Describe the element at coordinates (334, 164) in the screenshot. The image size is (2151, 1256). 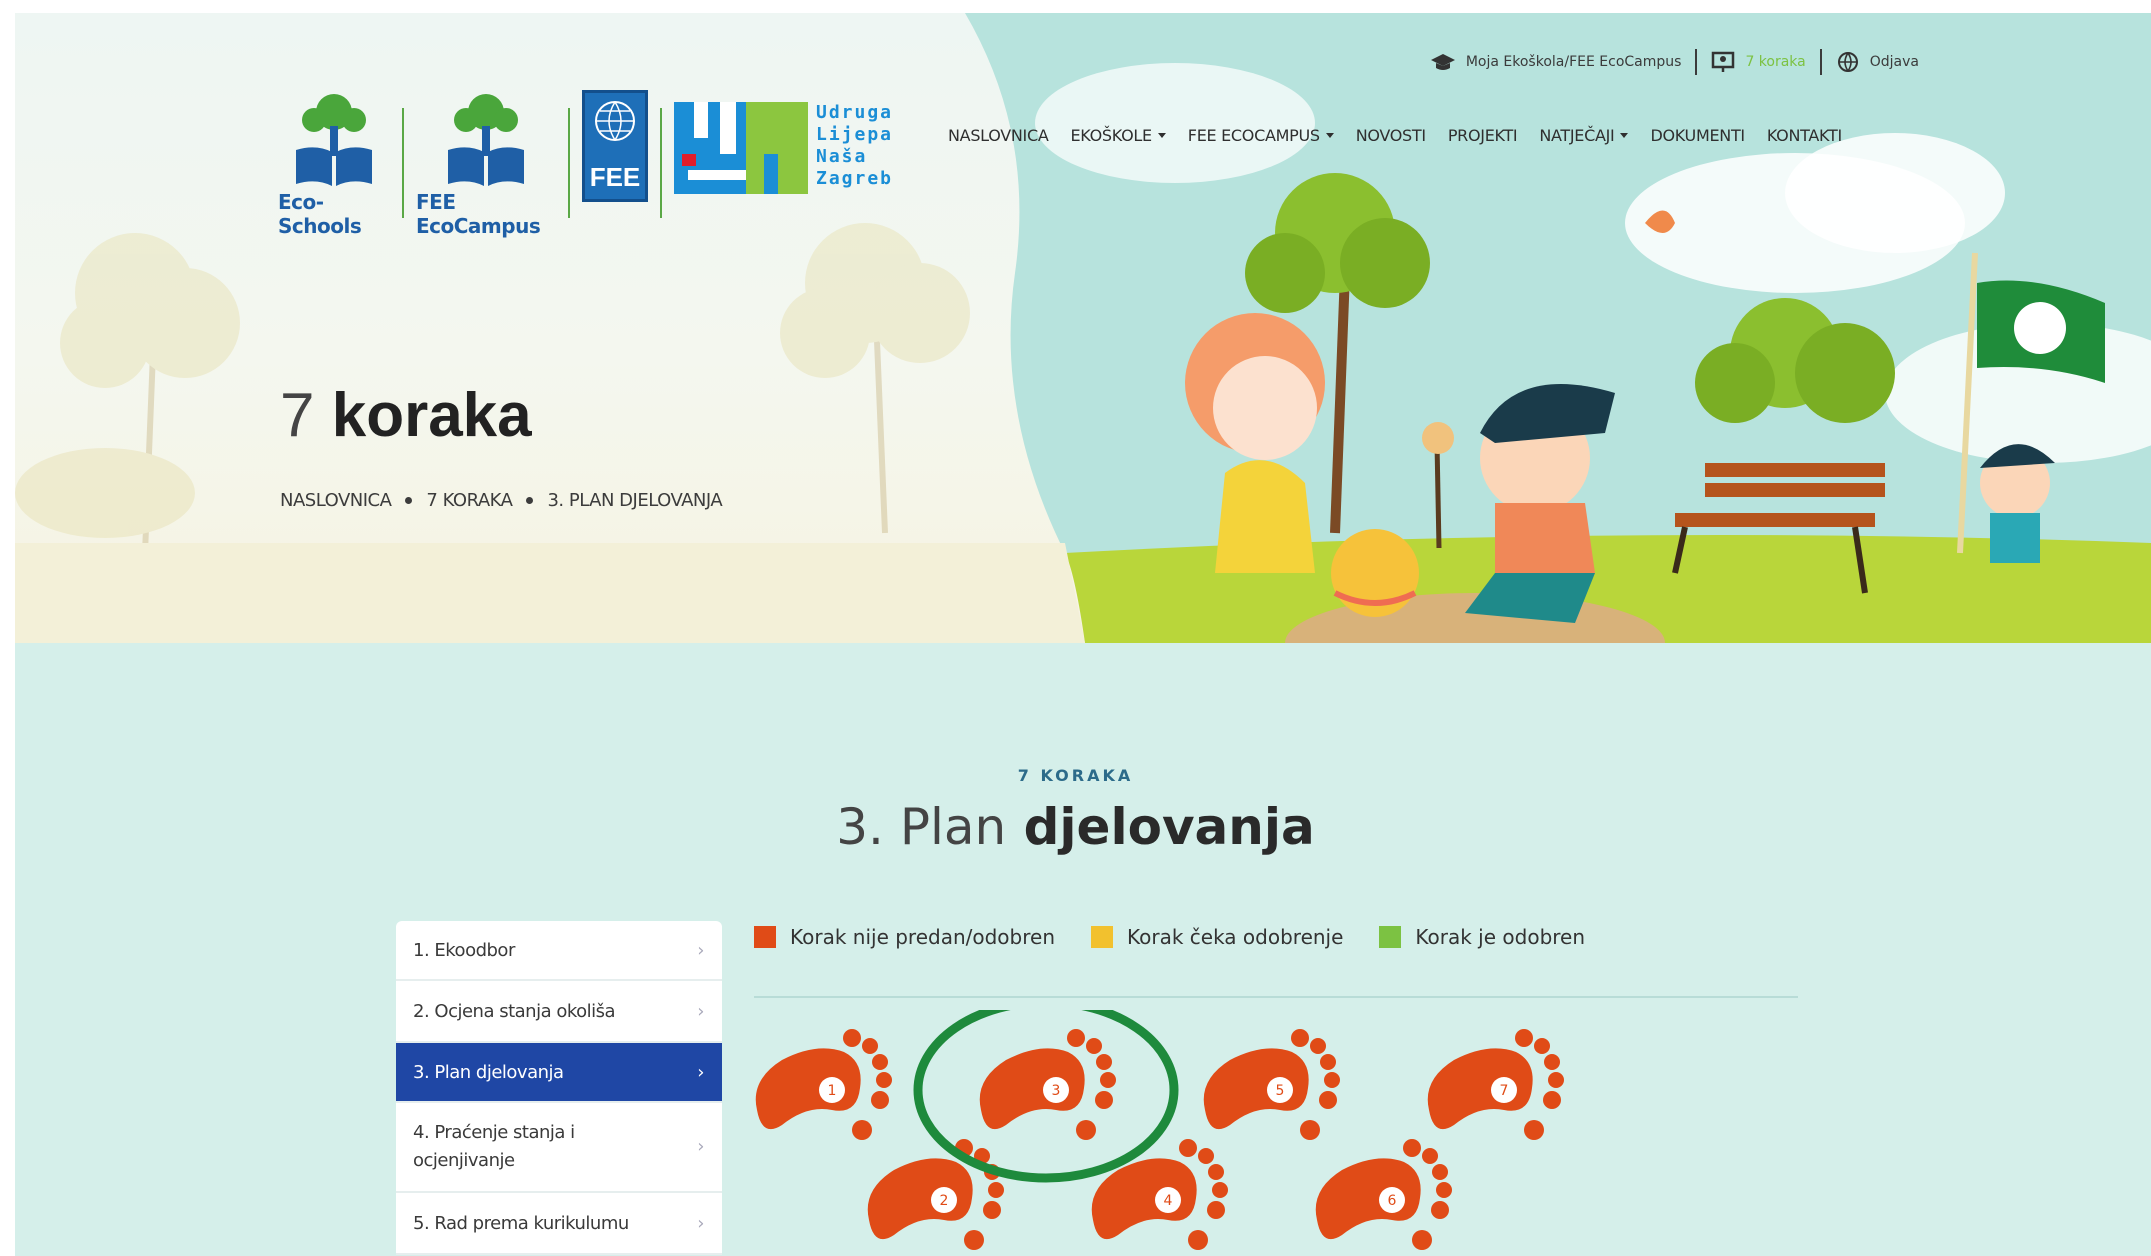
I see `eco-schools-logo: Eco-Schools` at that location.